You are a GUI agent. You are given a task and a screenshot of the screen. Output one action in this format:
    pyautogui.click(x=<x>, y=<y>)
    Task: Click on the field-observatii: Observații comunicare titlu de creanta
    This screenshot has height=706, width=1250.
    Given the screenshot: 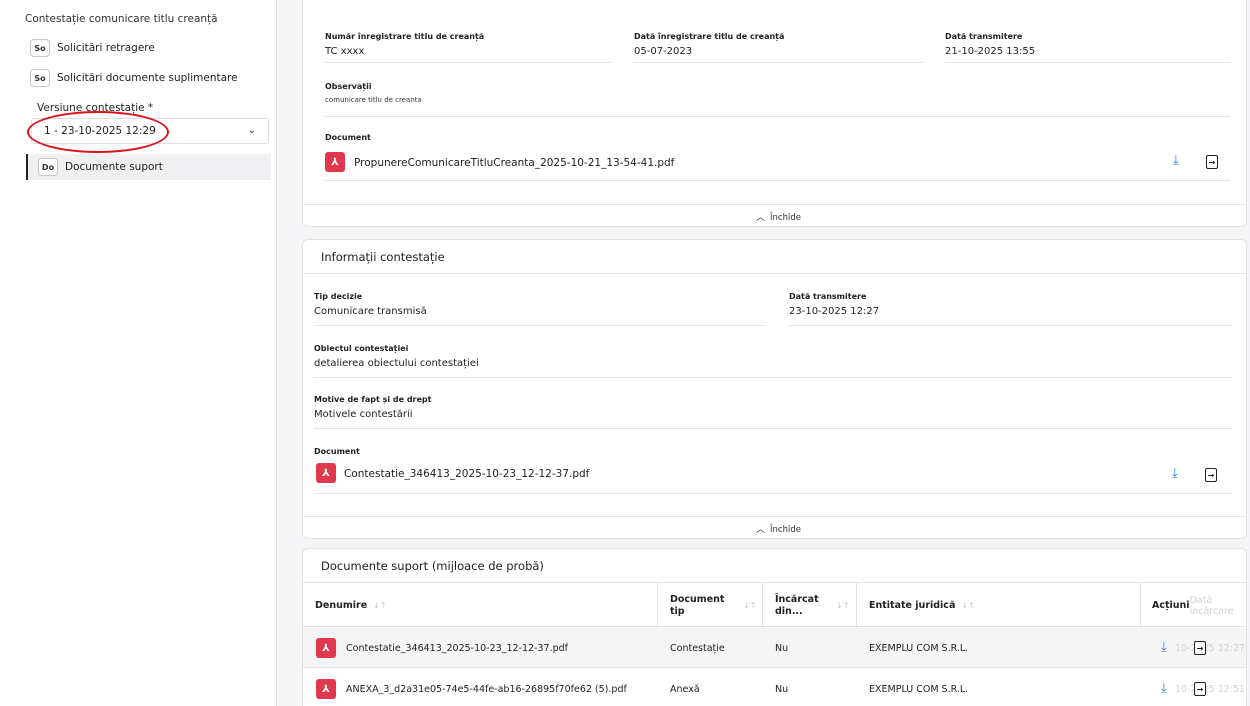 What is the action you would take?
    pyautogui.click(x=373, y=93)
    